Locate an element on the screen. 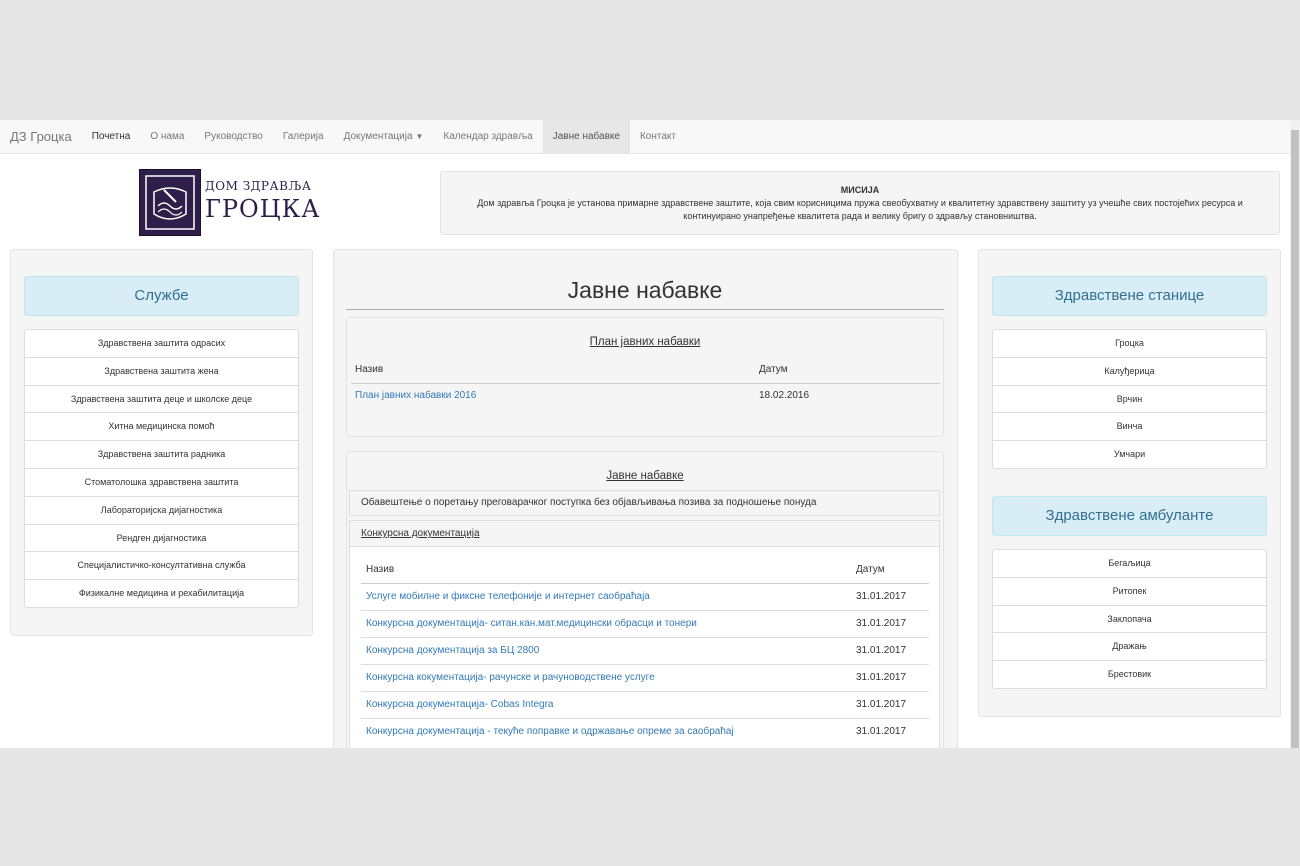 Image resolution: width=1300 pixels, height=866 pixels. service-item: Здравствена заштита жена is located at coordinates (161, 372).